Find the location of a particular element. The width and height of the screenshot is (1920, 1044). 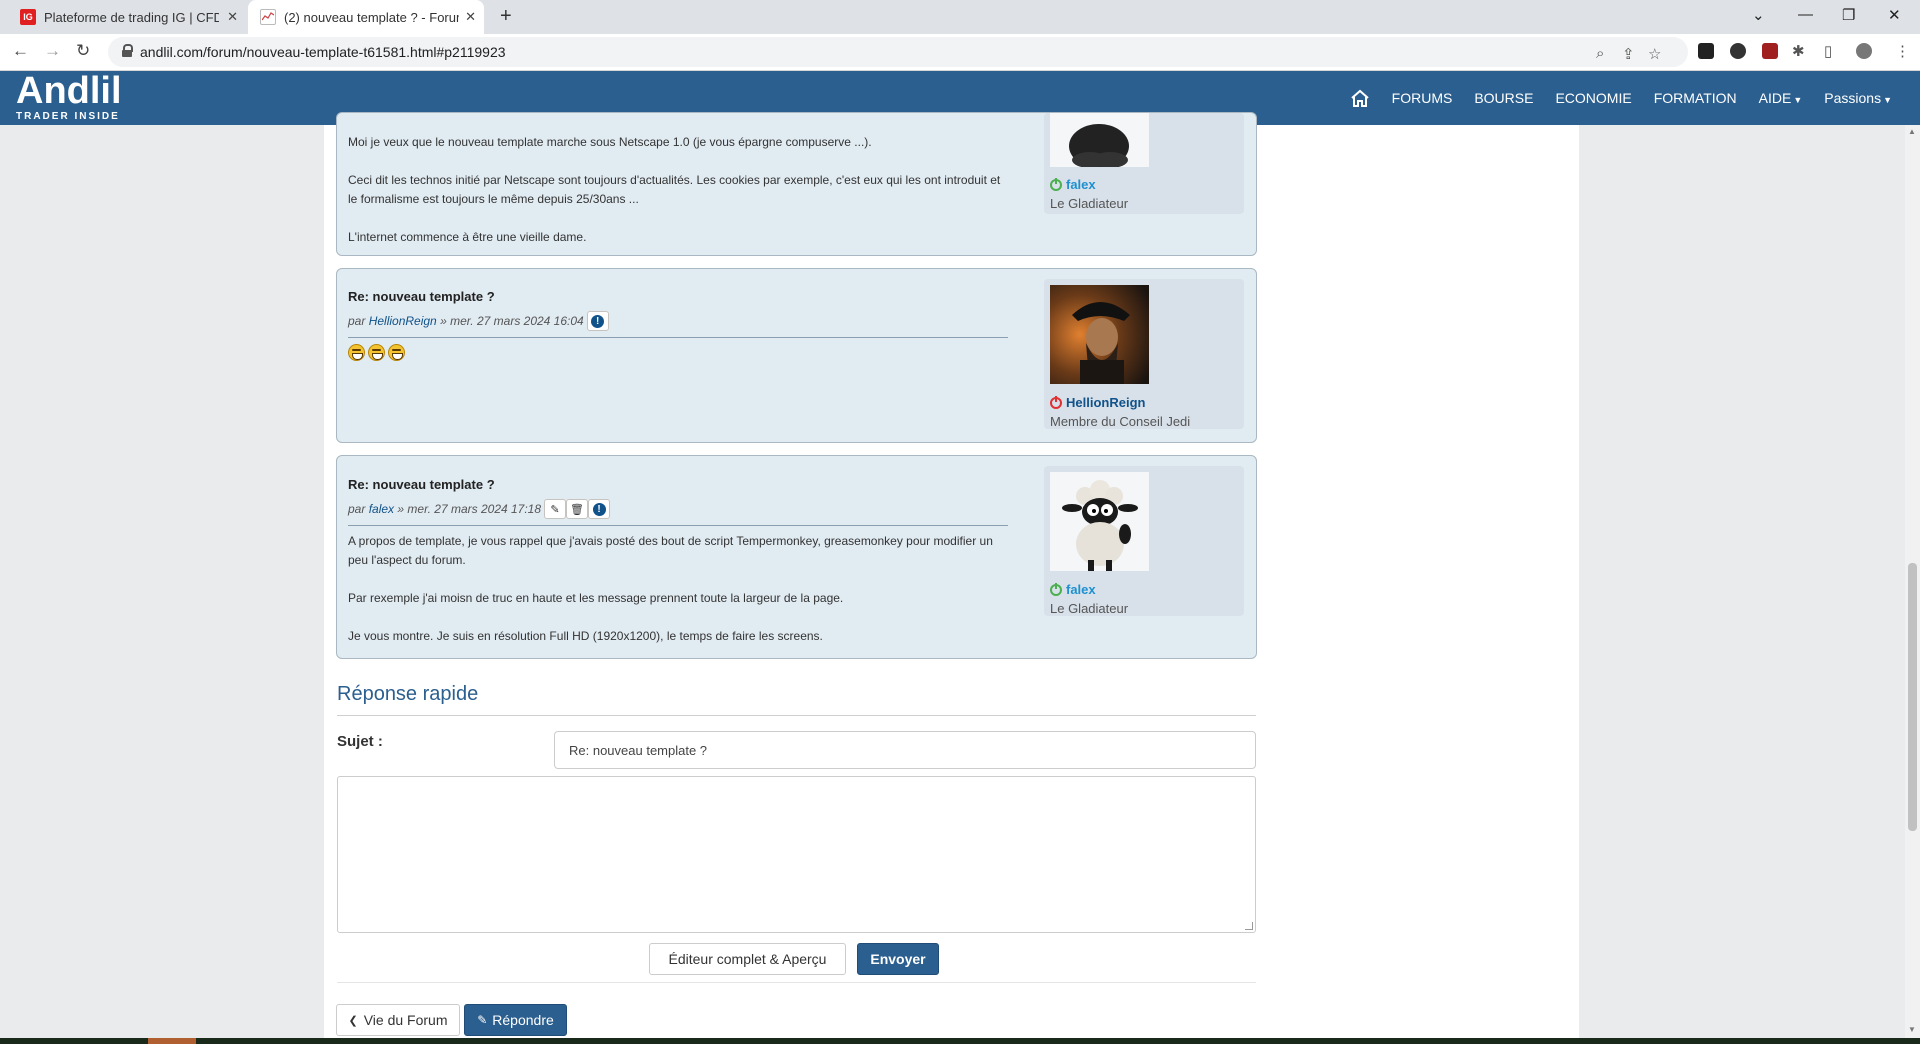

trash-icon: 🗑 is located at coordinates (577, 509).